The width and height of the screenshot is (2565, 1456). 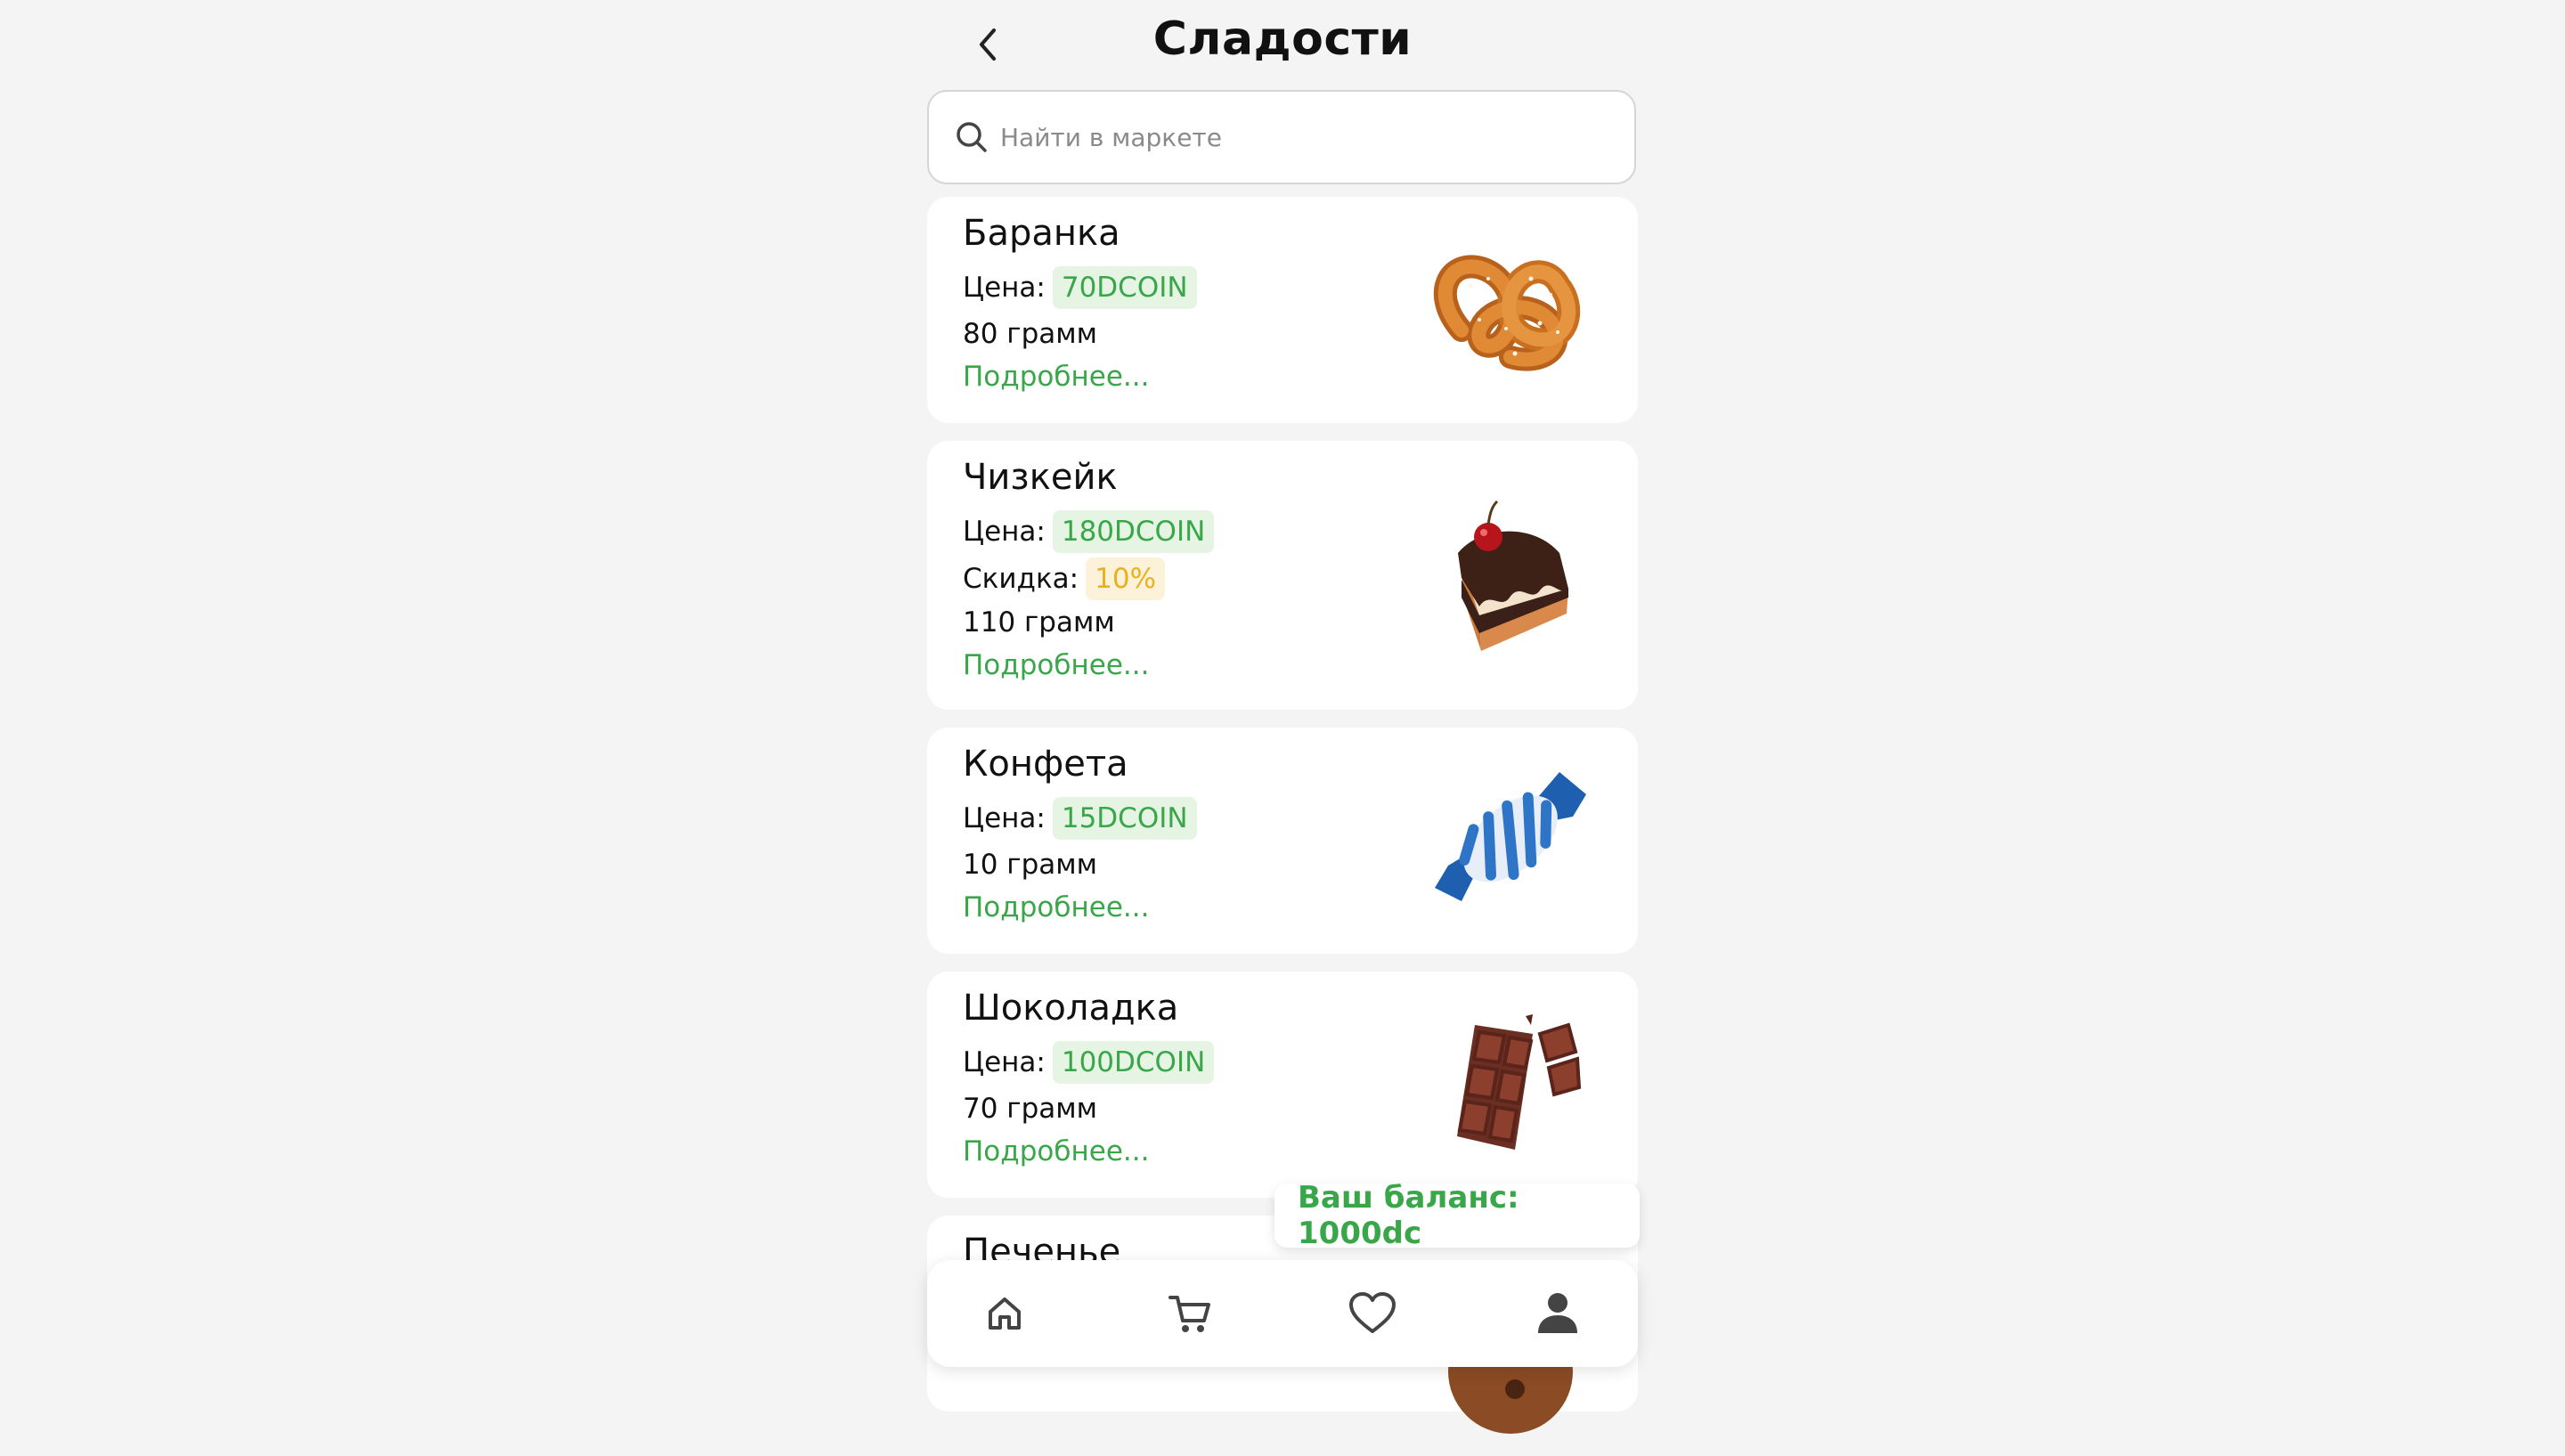 I want to click on header: Сладости, so click(x=1282, y=44).